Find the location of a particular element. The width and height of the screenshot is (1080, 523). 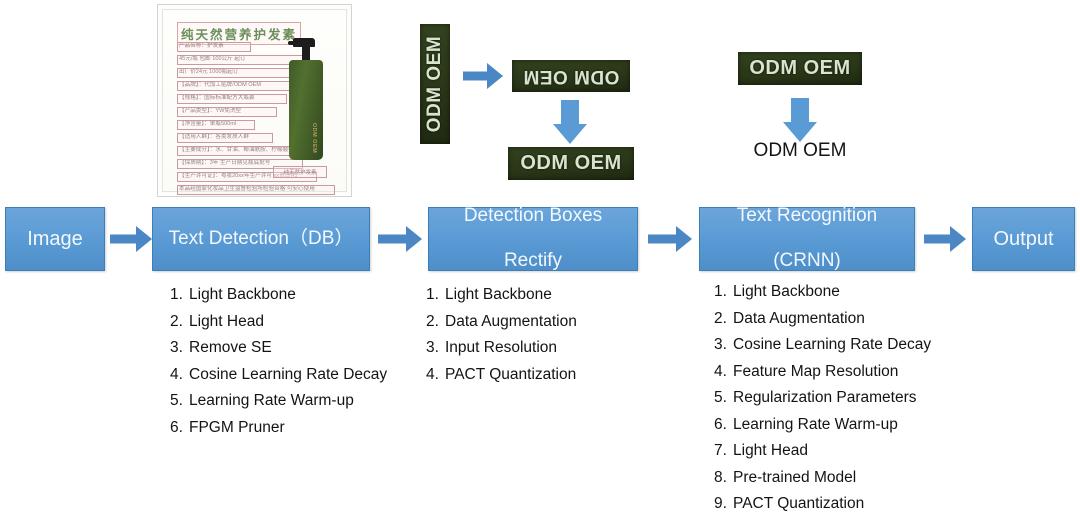

list-item: 4. Cosine Learning Rate Decay is located at coordinates (279, 374).